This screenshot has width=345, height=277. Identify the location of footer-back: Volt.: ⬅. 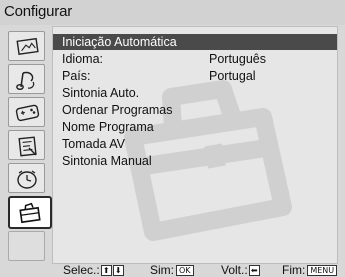
(240, 270).